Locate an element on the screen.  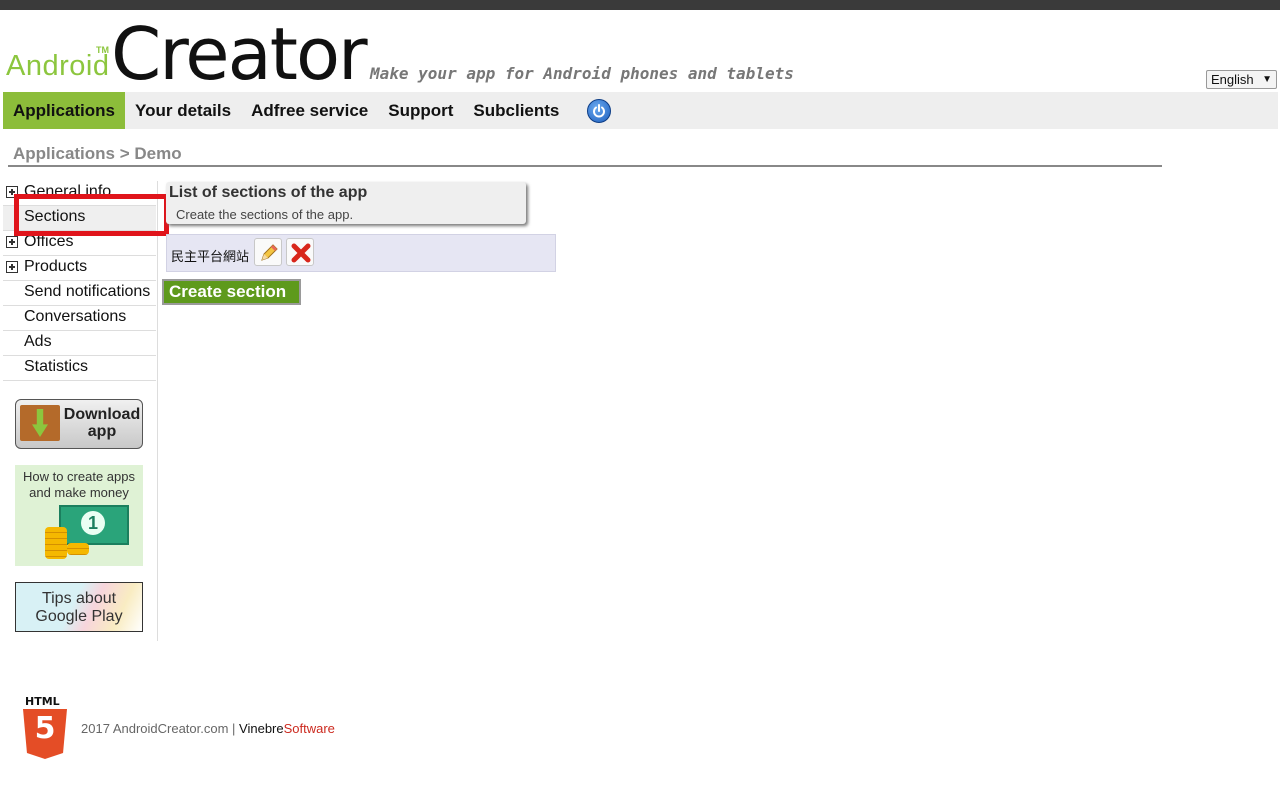
nav-applications: Applications is located at coordinates (64, 110).